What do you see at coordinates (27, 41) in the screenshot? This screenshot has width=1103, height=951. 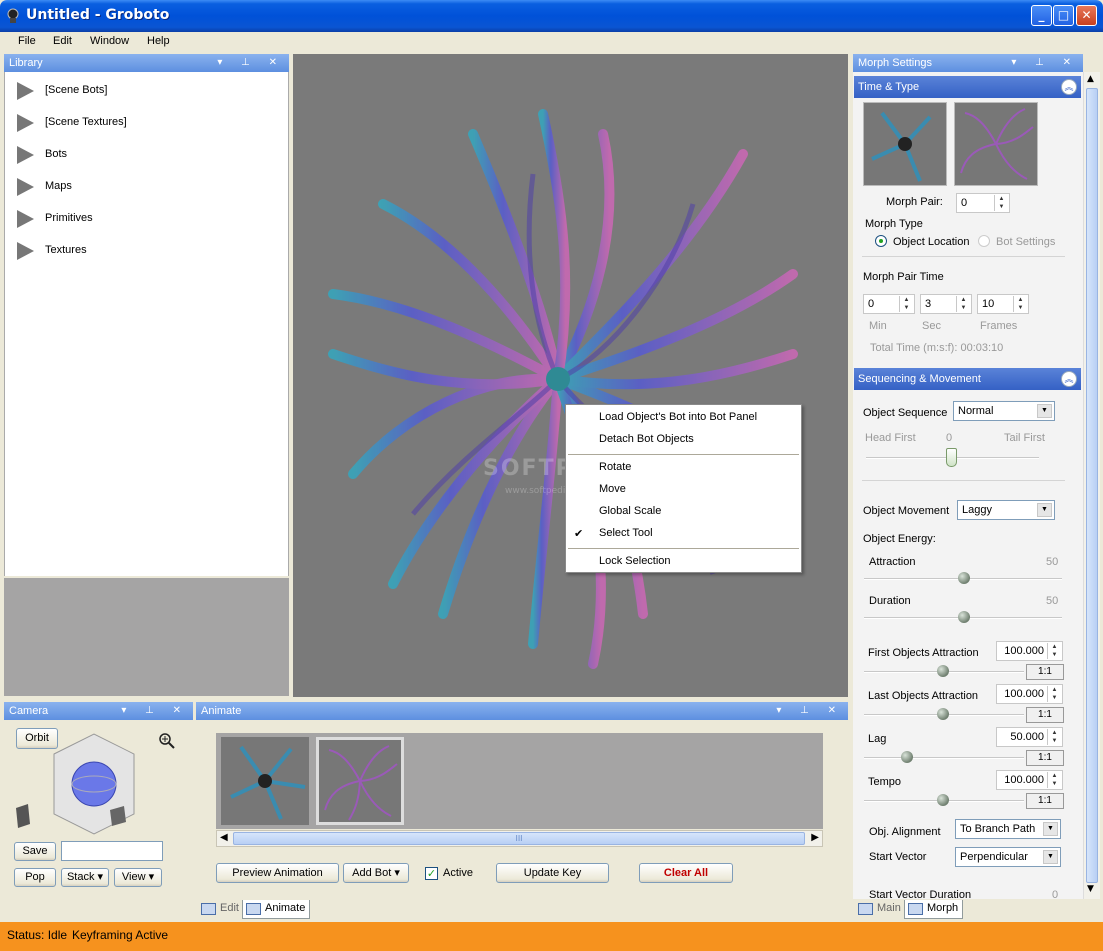 I see `menu-file: File` at bounding box center [27, 41].